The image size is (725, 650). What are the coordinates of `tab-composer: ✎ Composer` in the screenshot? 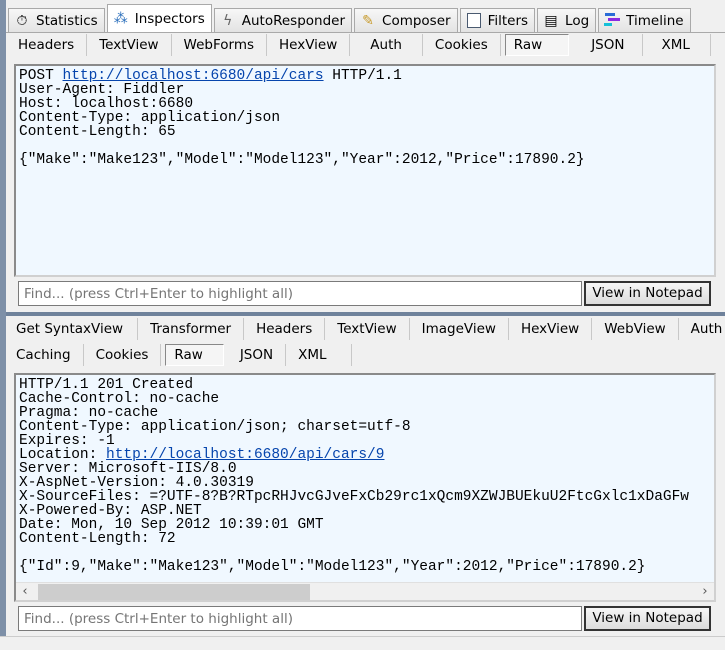 It's located at (406, 20).